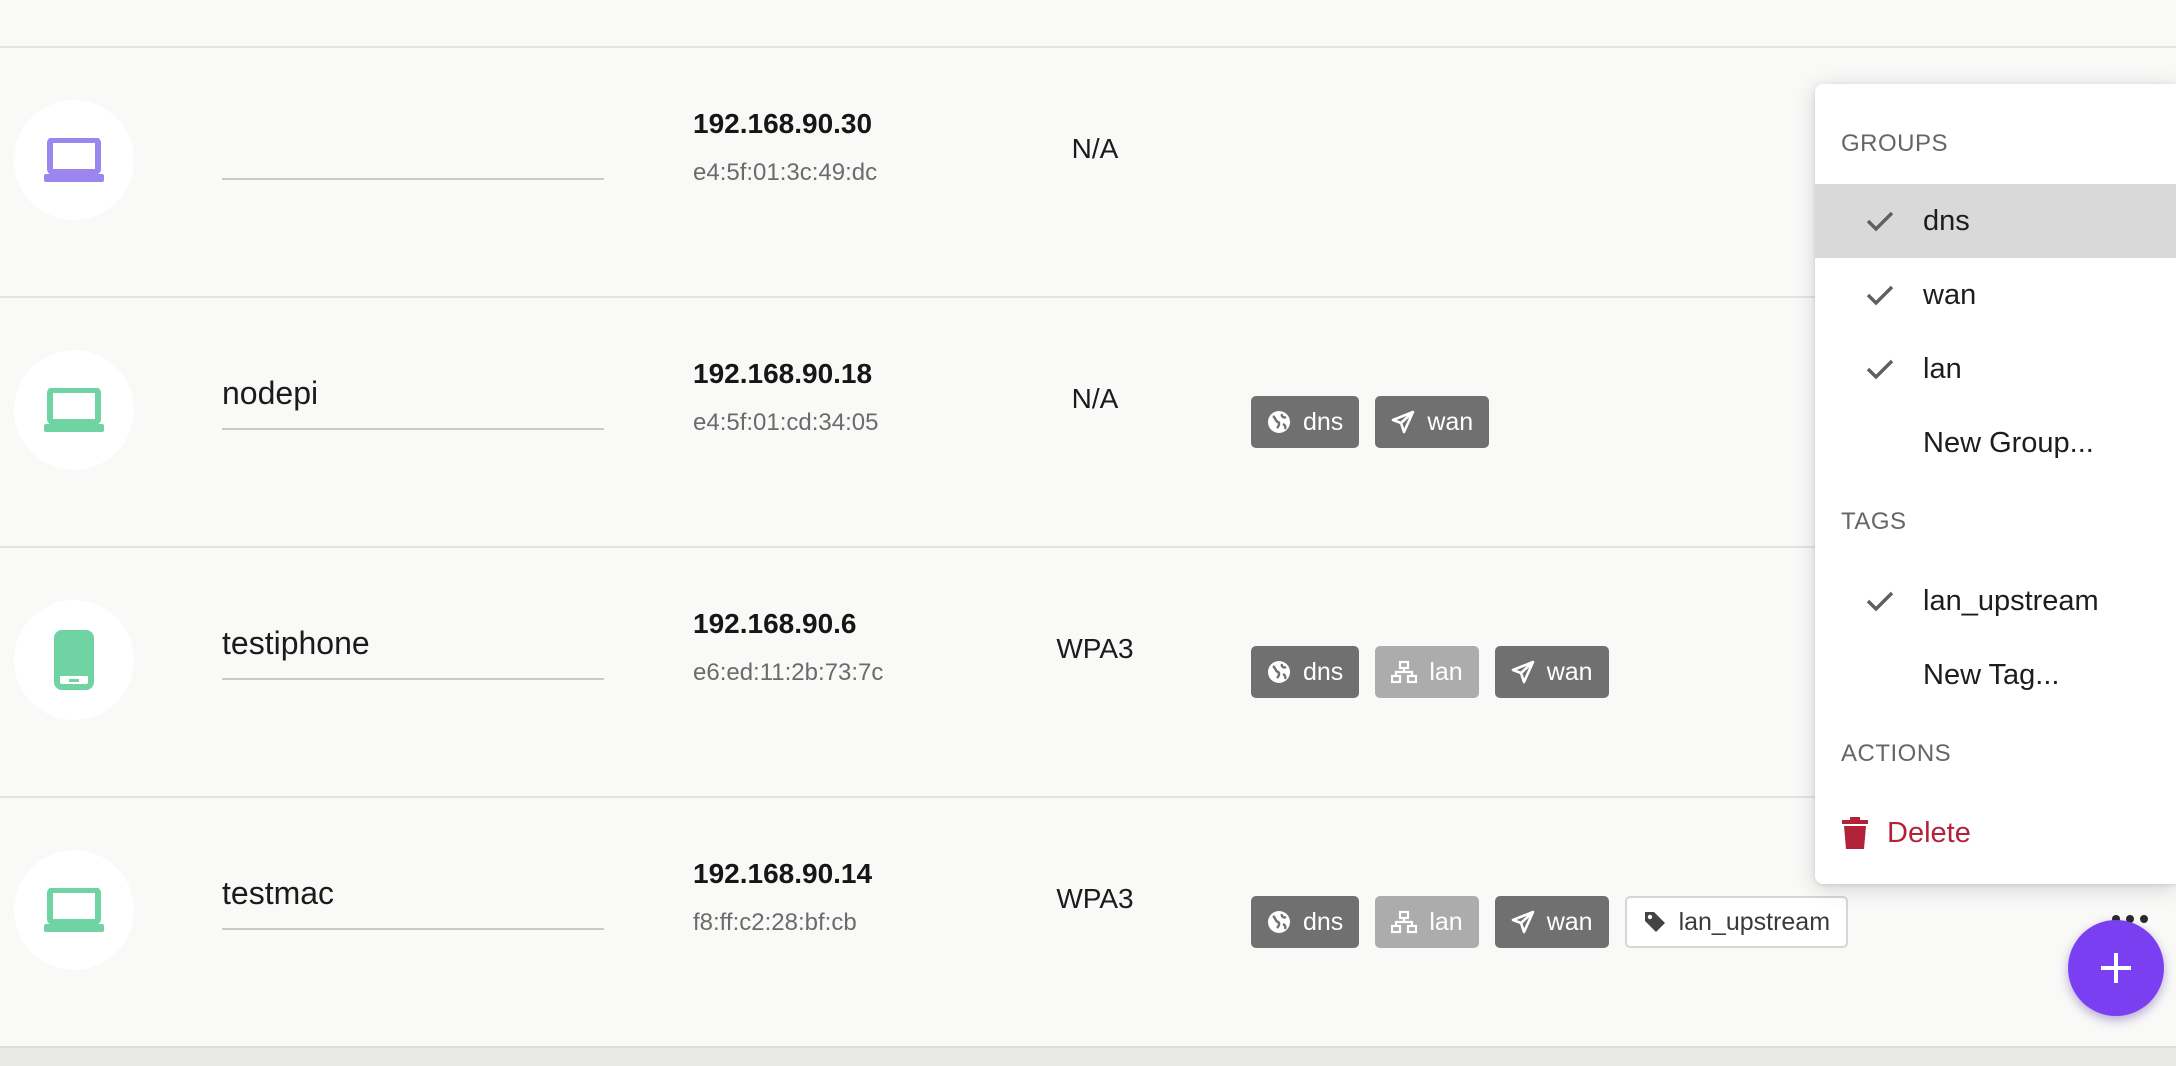  What do you see at coordinates (1370, 422) in the screenshot?
I see `device-chips: dns wan` at bounding box center [1370, 422].